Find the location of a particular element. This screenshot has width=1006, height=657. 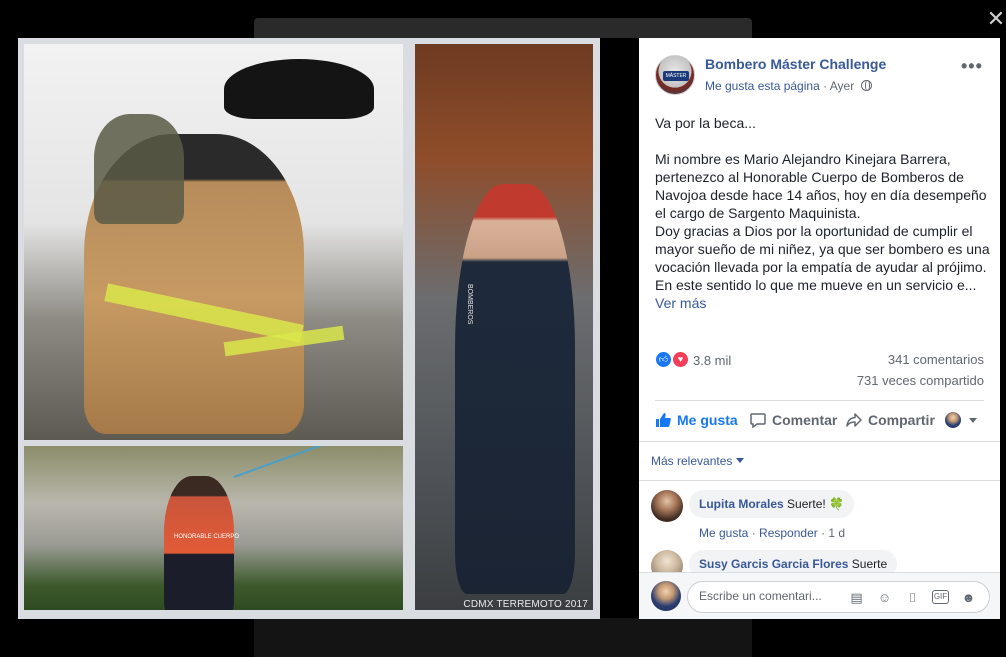

comment-sort: Más relevantes is located at coordinates (698, 461).